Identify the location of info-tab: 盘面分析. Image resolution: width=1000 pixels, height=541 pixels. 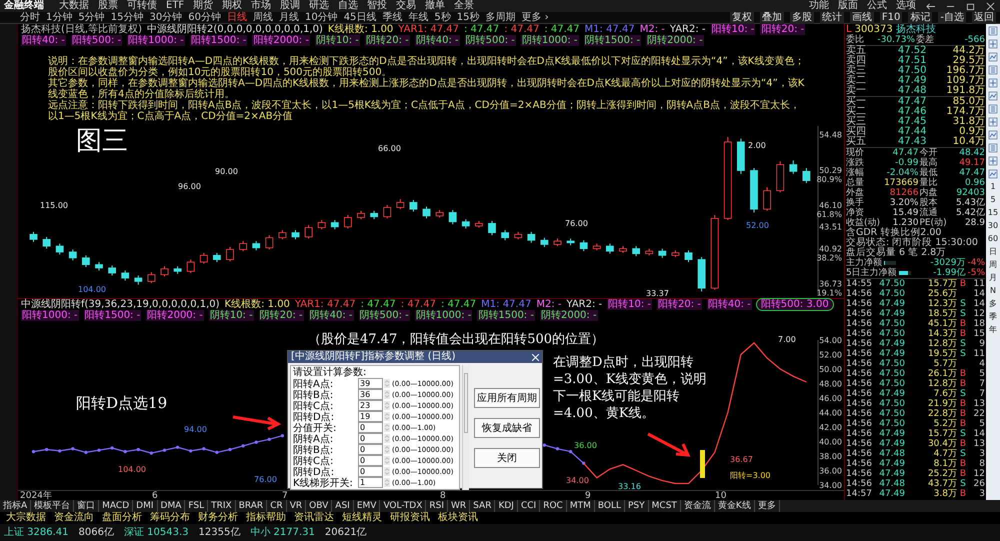
(122, 518).